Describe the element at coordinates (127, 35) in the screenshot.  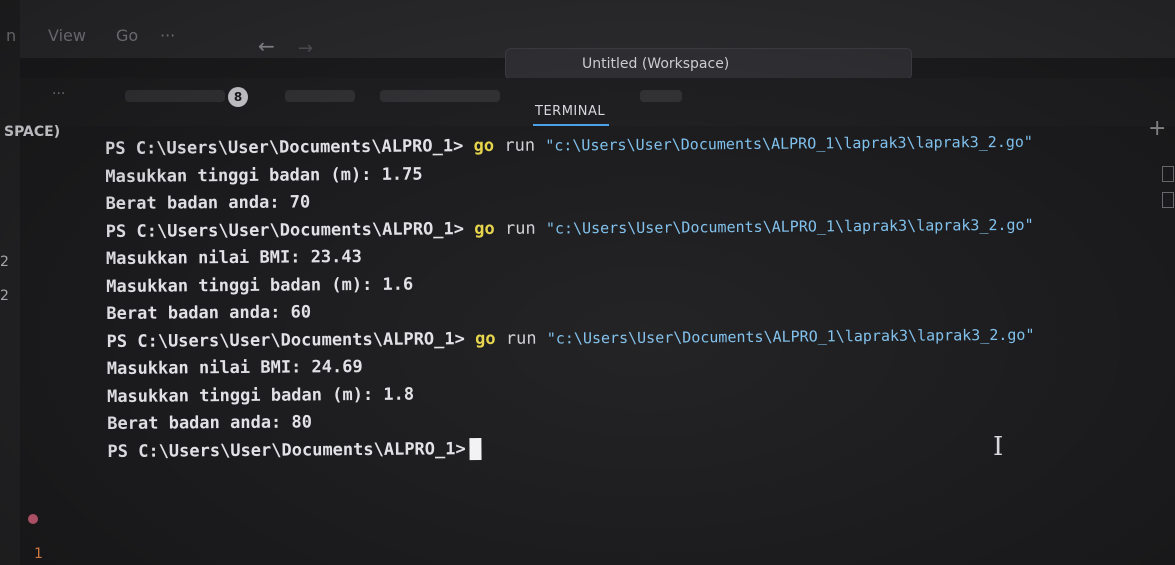
I see `menu-item-go: Go` at that location.